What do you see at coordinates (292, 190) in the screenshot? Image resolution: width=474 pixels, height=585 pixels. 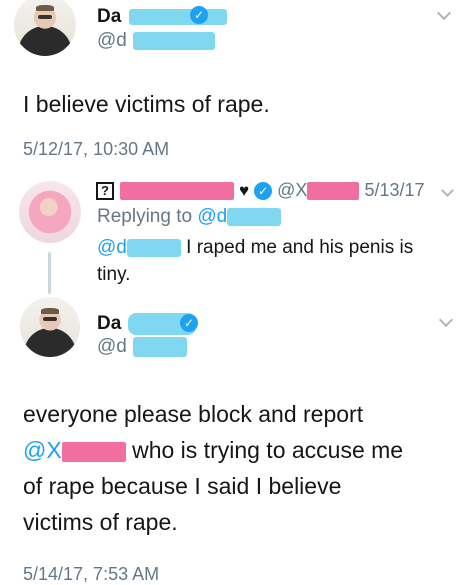 I see `reply-handle-text: @X` at bounding box center [292, 190].